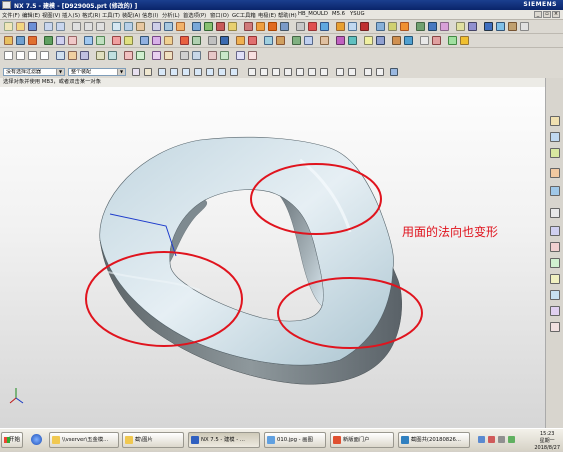 This screenshot has height=452, width=563. What do you see at coordinates (31, 15) in the screenshot?
I see `menu-edit: 编辑(E)` at bounding box center [31, 15].